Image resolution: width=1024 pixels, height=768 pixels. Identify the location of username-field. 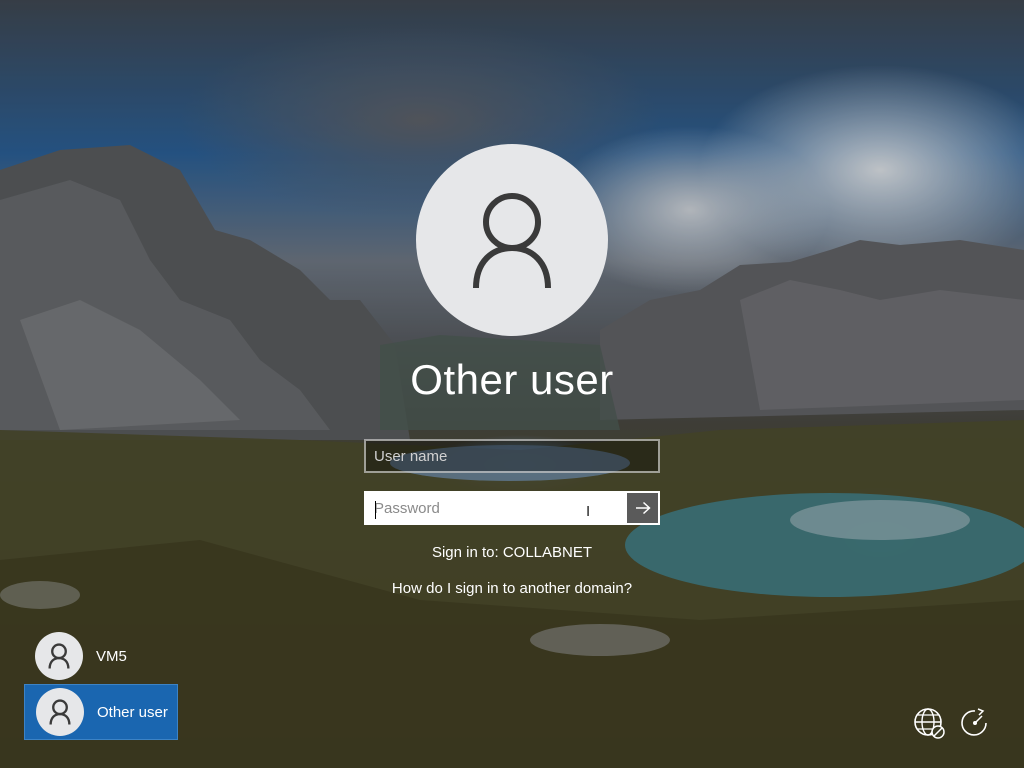
(512, 456).